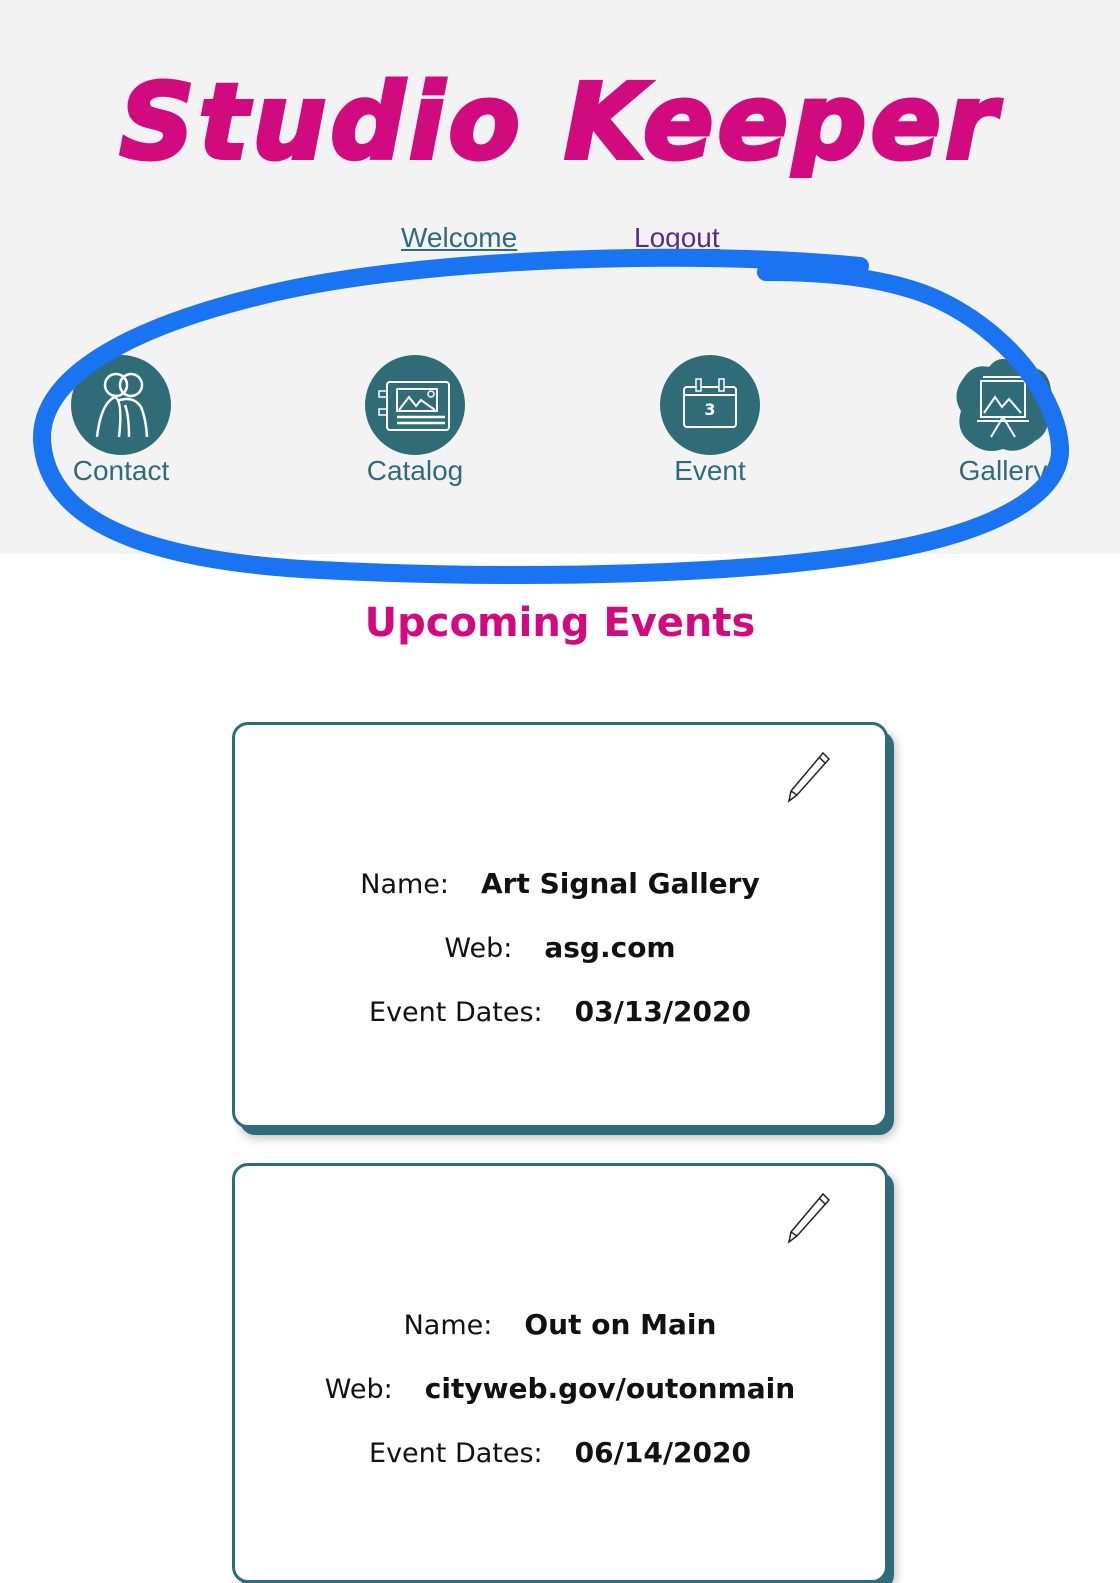 The height and width of the screenshot is (1583, 1120). What do you see at coordinates (610, 1388) in the screenshot?
I see `event-web-value: cityweb.gov/outonmain` at bounding box center [610, 1388].